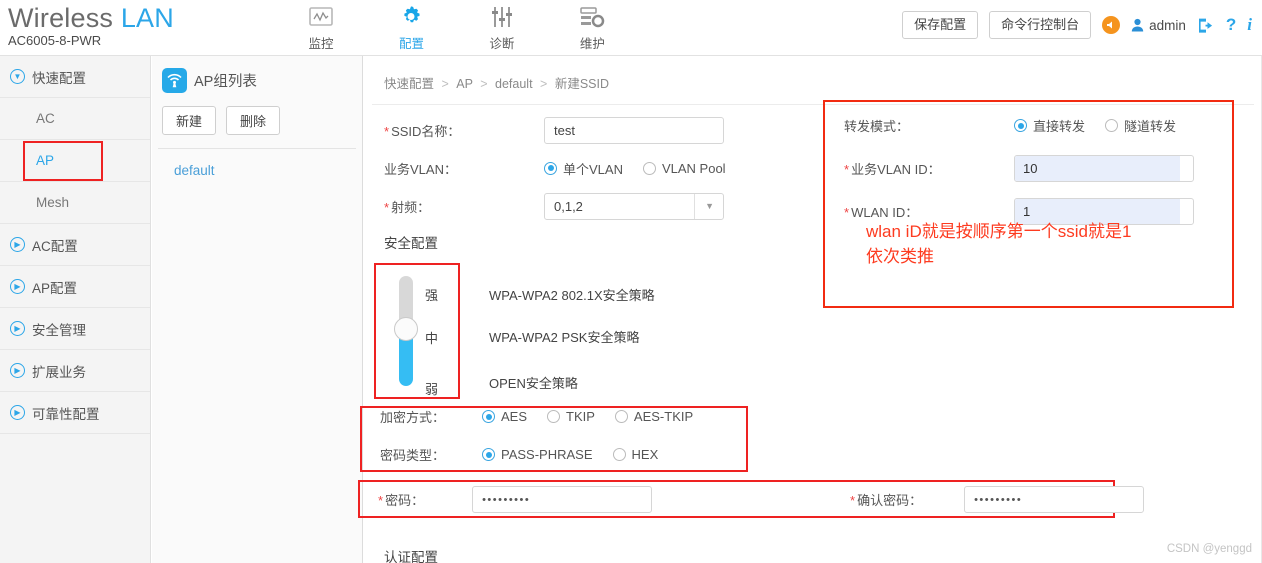 Image resolution: width=1262 pixels, height=563 pixels. Describe the element at coordinates (405, 500) in the screenshot. I see `label-password-text: 密码：` at that location.